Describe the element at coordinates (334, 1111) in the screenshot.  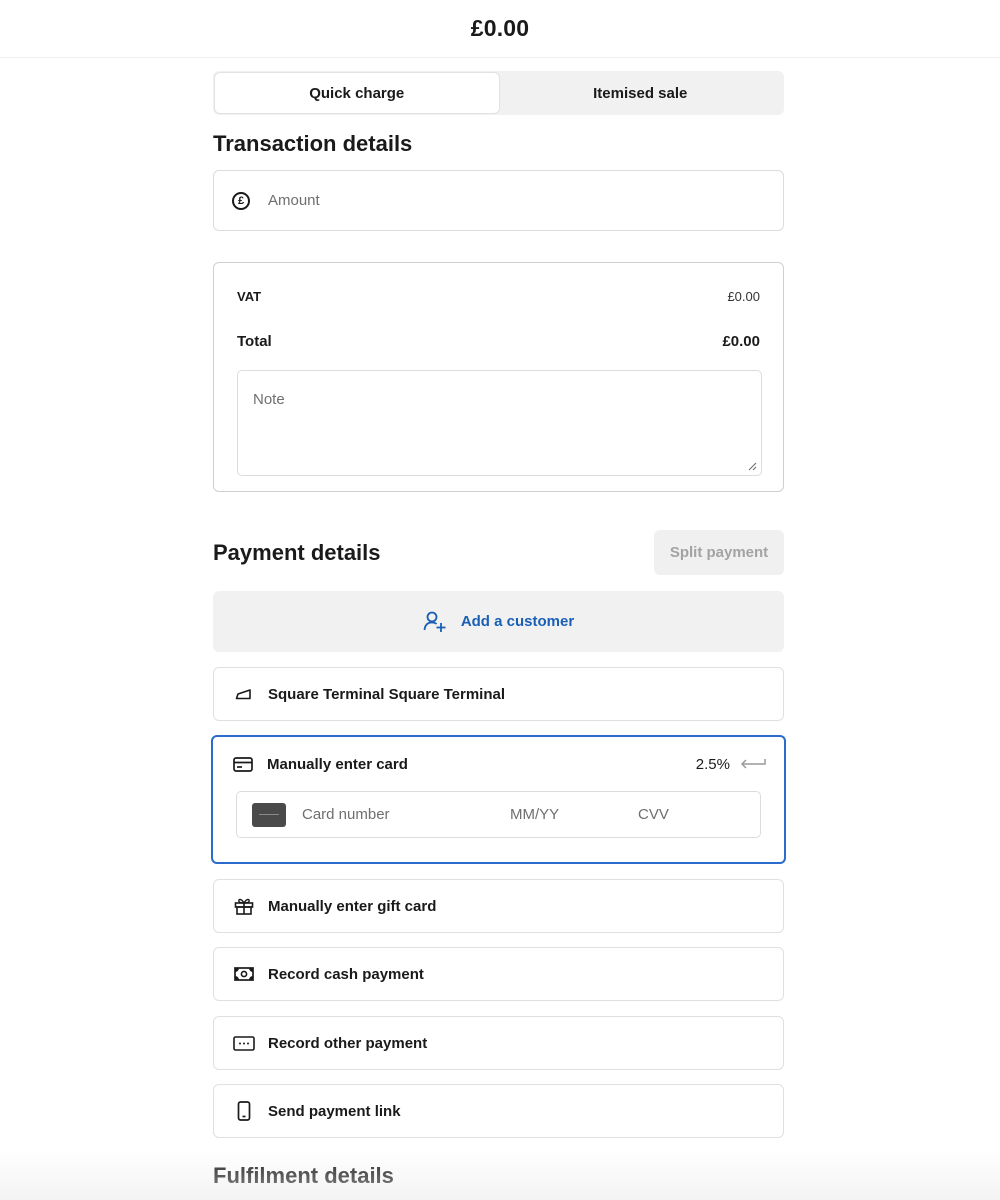
I see `payment-link-label: Send payment link` at that location.